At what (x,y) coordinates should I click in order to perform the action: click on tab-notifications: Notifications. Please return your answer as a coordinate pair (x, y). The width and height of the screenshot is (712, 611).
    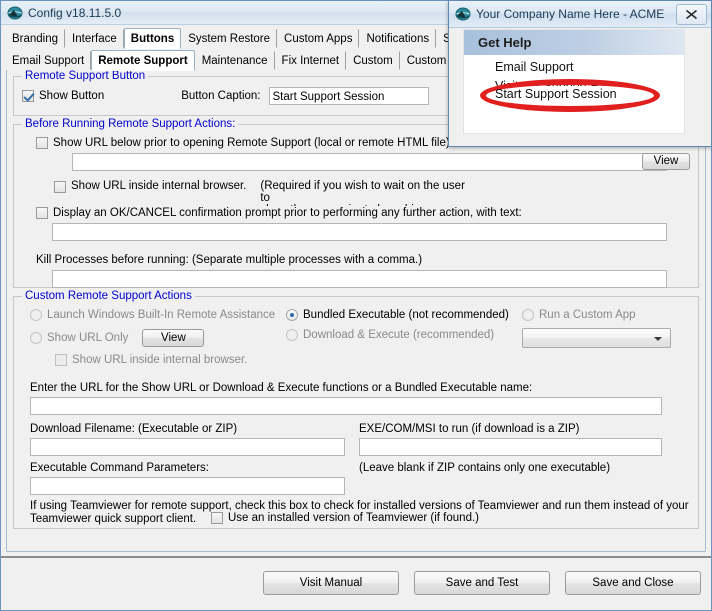
    Looking at the image, I should click on (398, 38).